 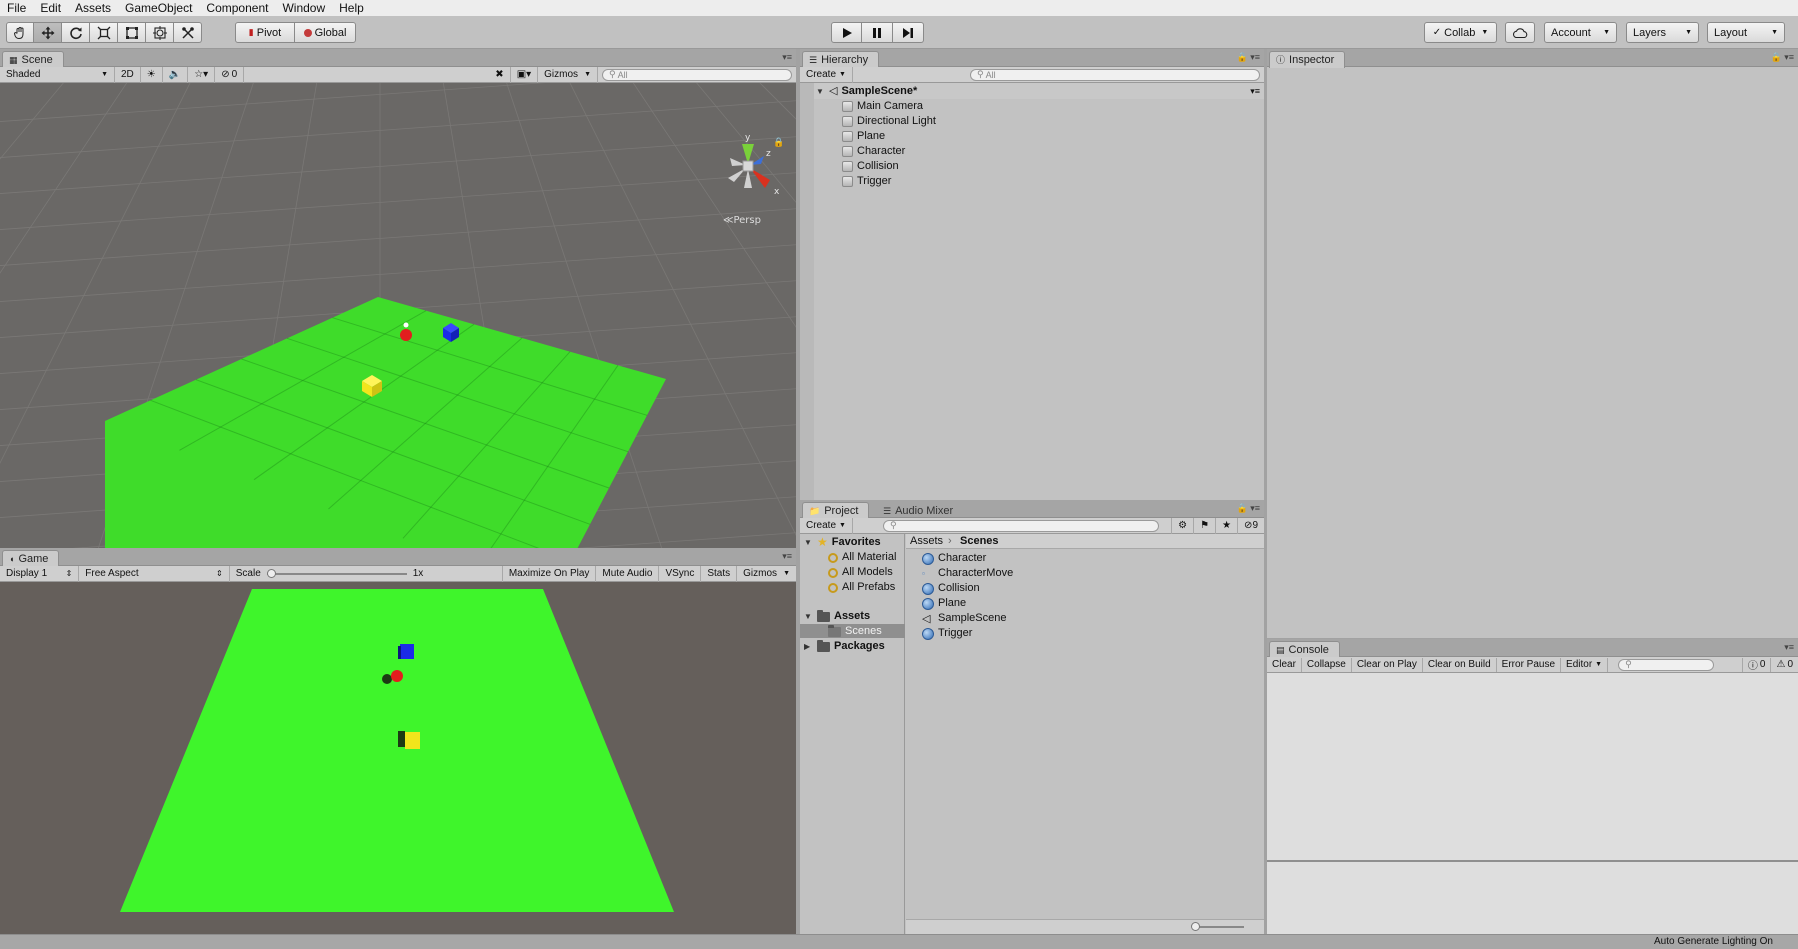 What do you see at coordinates (550, 573) in the screenshot?
I see `maximize-on-play-toggle: Maximize On Play` at bounding box center [550, 573].